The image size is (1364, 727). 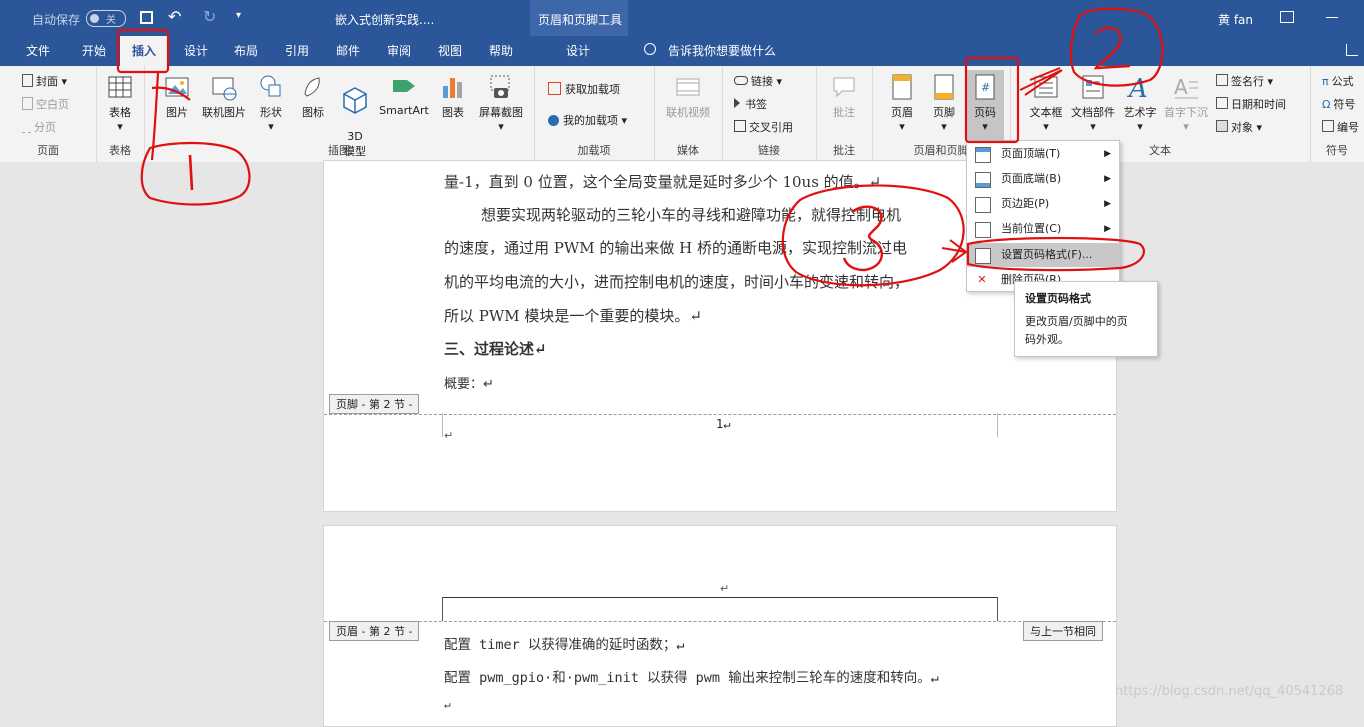 I want to click on cross-reference-button: 交叉引用, so click(x=763, y=127).